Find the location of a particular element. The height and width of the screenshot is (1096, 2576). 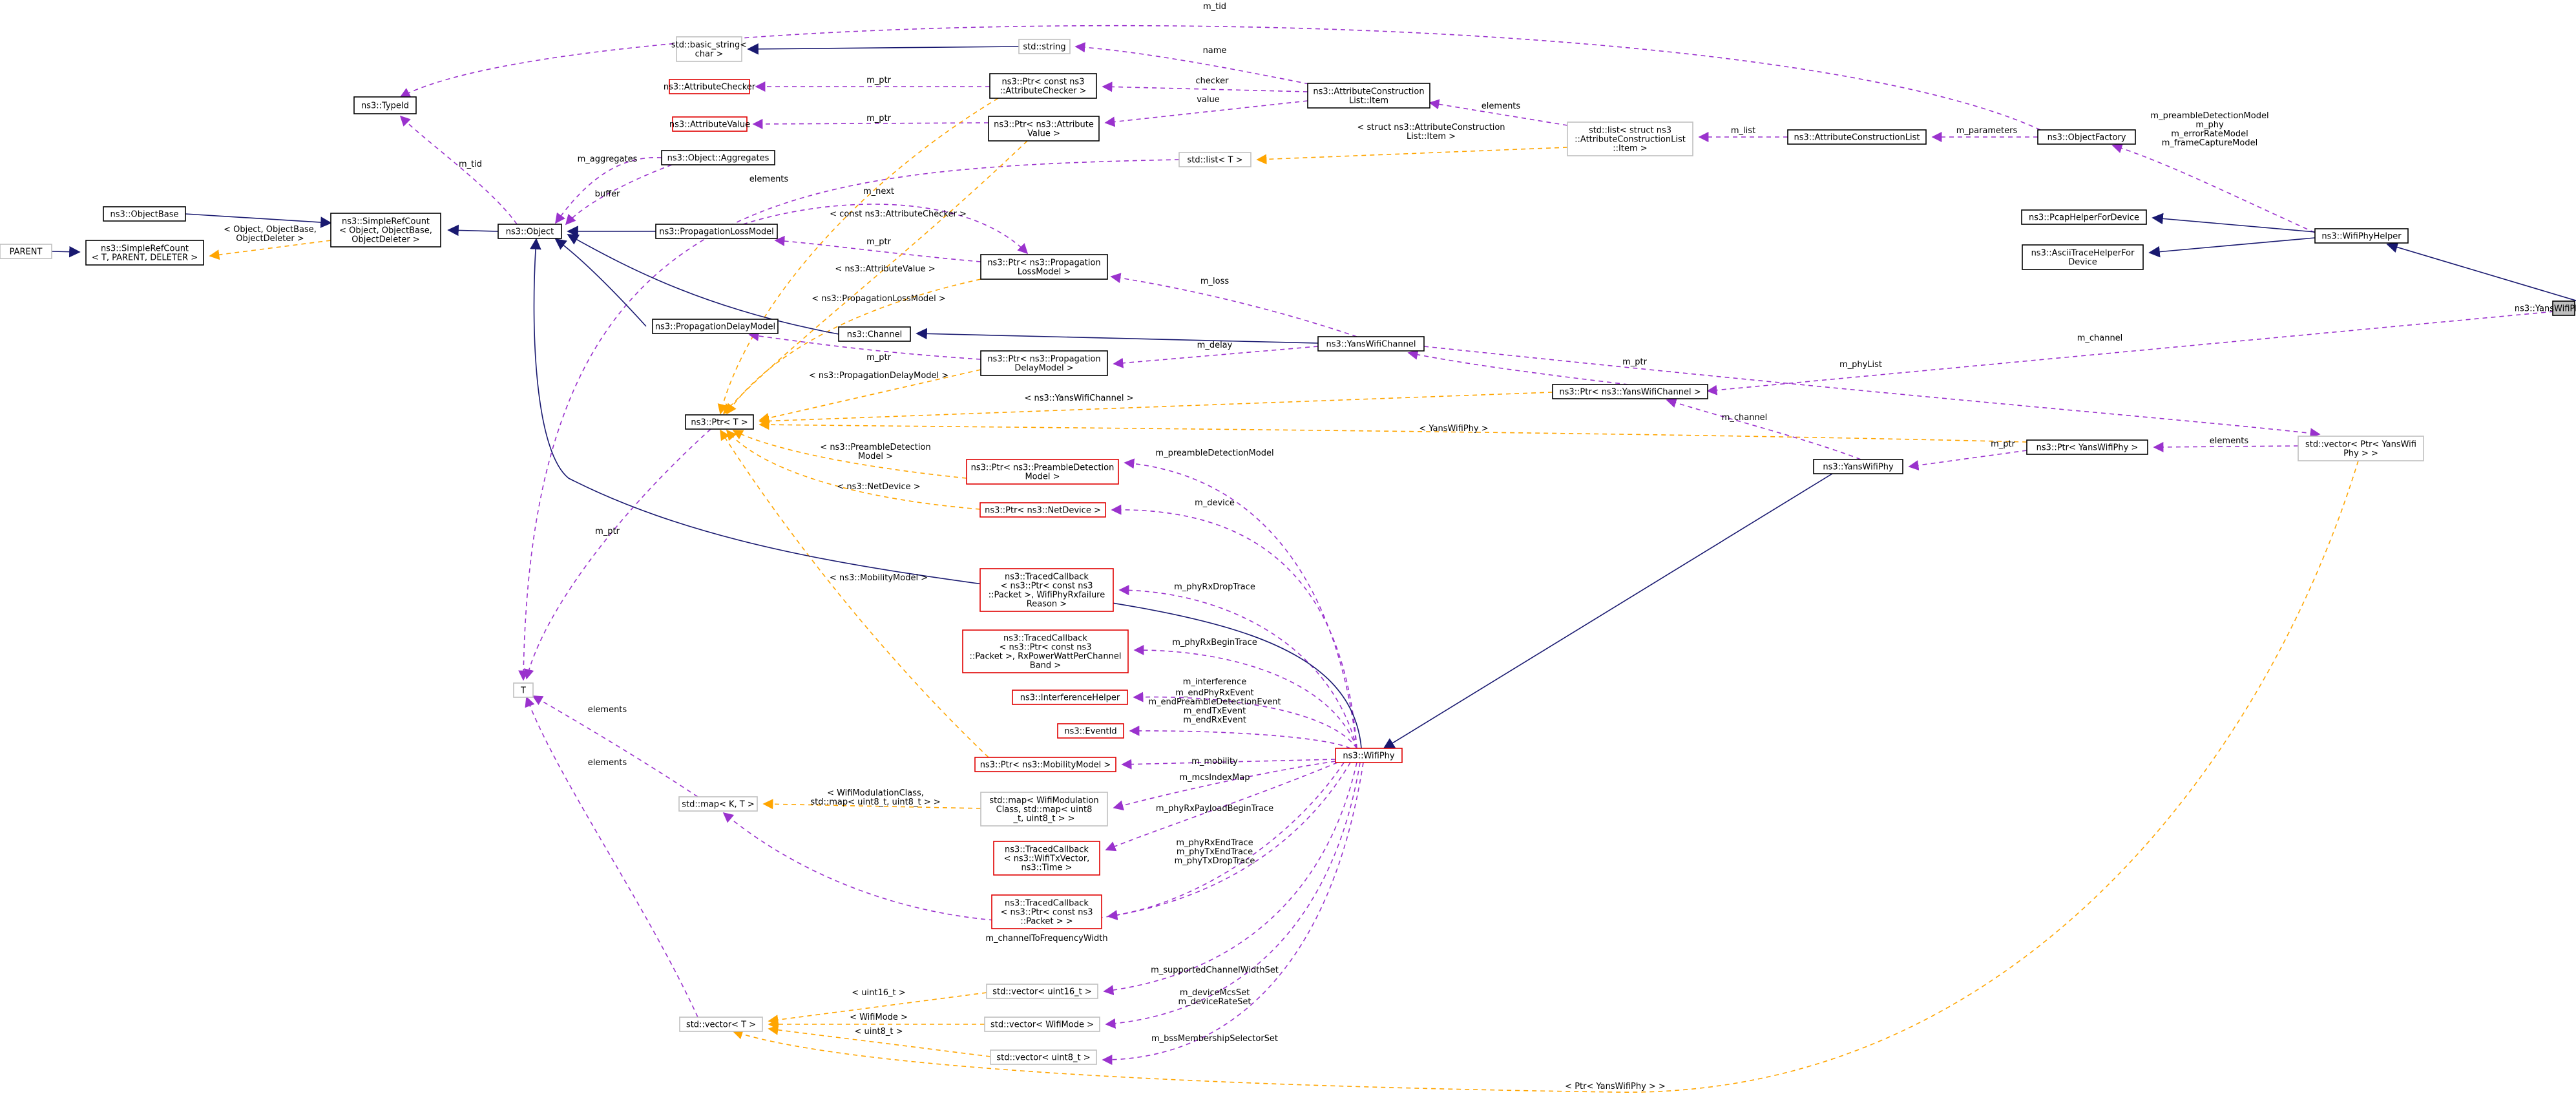

node-label: < ns3::Ptr< const ns3 is located at coordinates (1046, 648).